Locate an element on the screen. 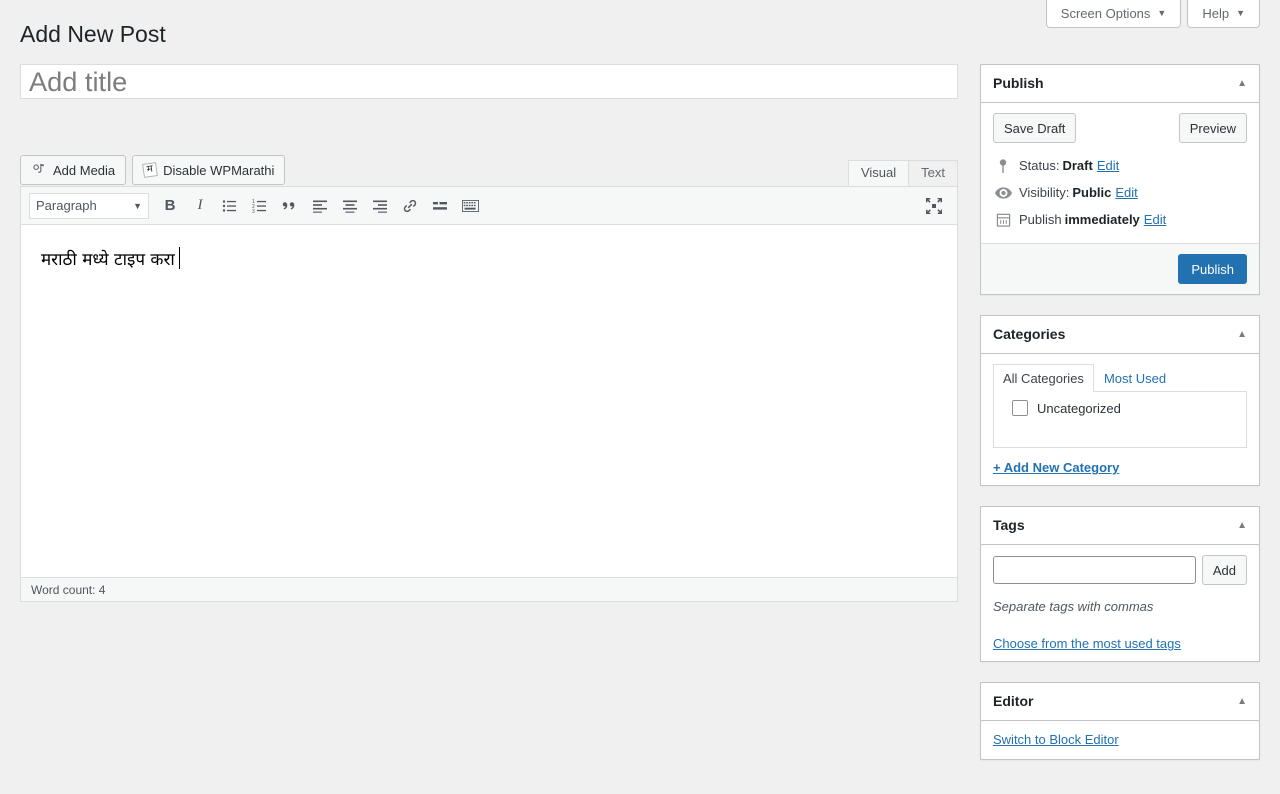 This screenshot has width=1280, height=794. publish-postbox-header: Publish ▲ is located at coordinates (1120, 84).